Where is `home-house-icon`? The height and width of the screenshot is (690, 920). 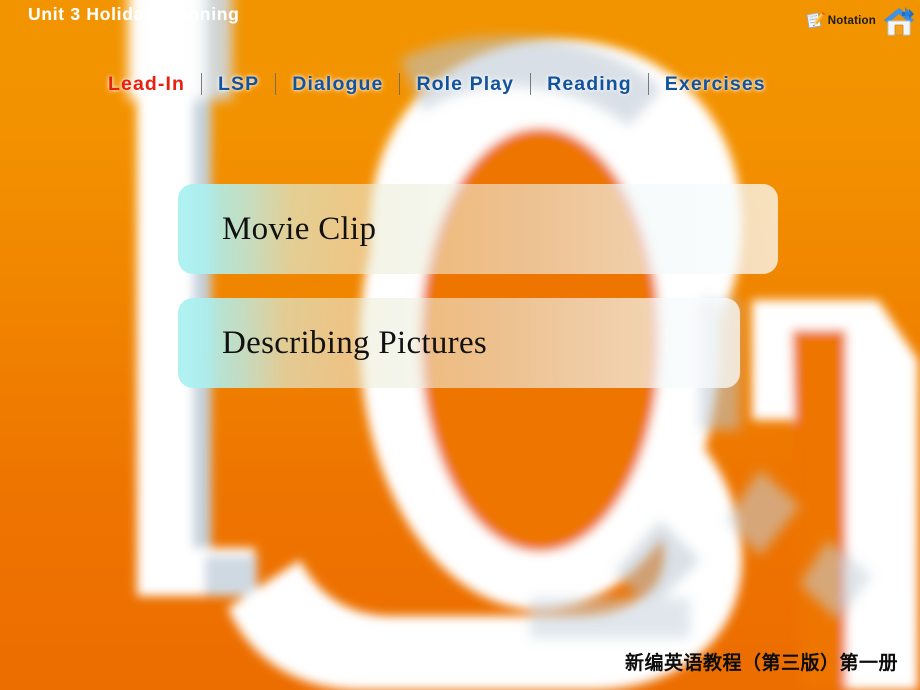
home-house-icon is located at coordinates (899, 21).